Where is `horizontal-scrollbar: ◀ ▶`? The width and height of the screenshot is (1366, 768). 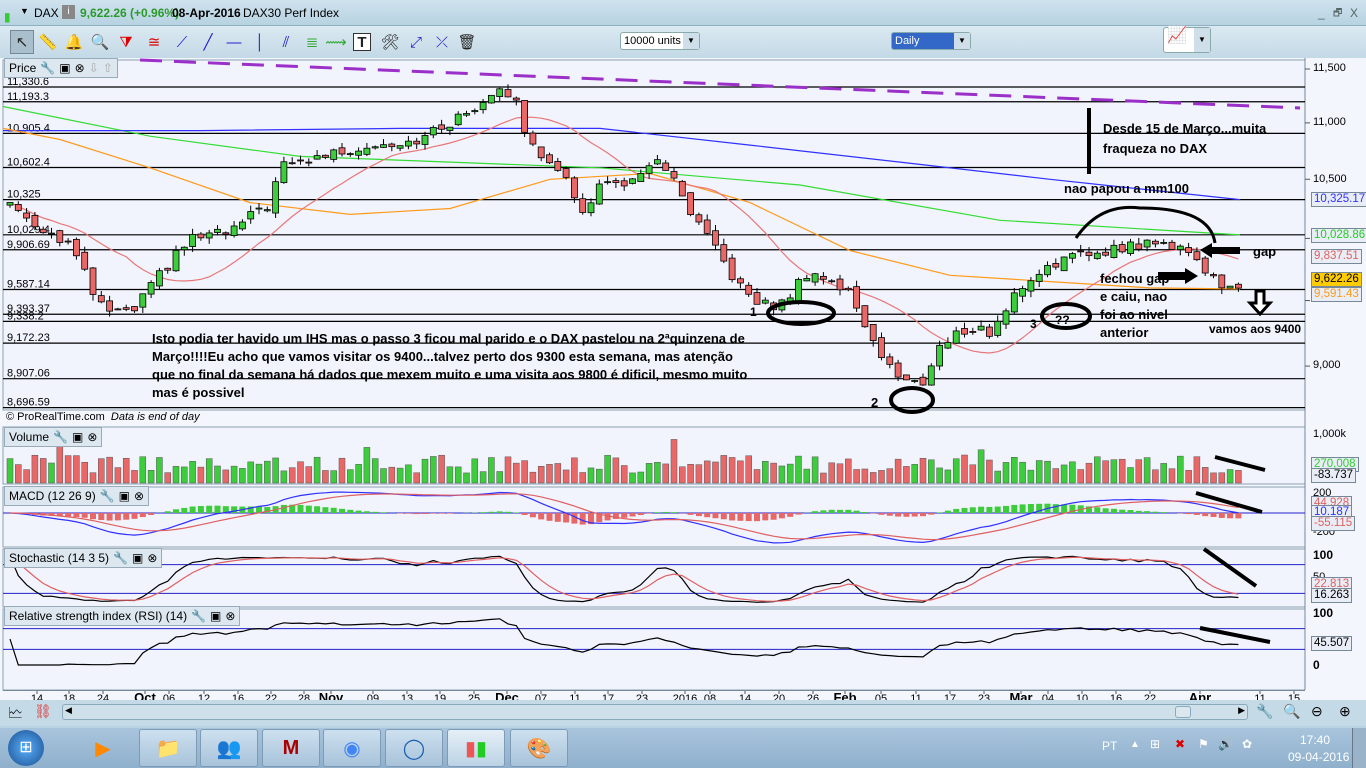
horizontal-scrollbar: ◀ ▶ is located at coordinates (655, 712).